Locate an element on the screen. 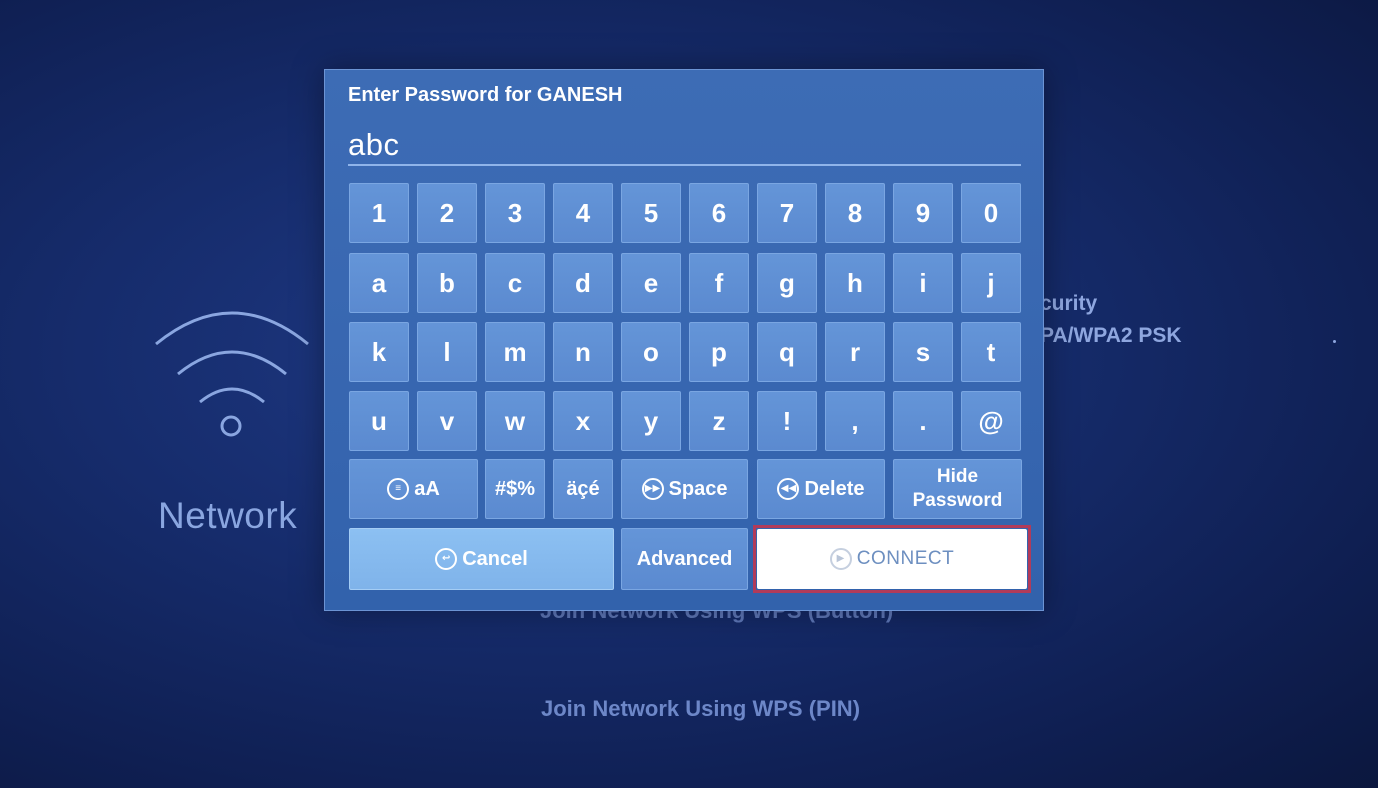 The image size is (1378, 788). delete-key: ◀◀ Delete is located at coordinates (821, 489).